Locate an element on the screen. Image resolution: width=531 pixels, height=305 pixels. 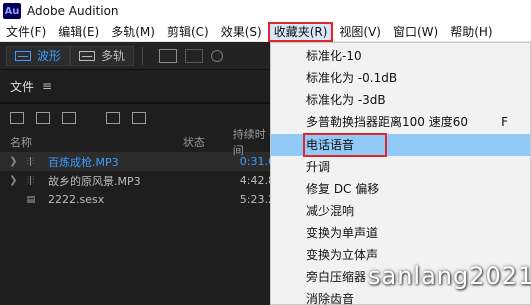
shortcut-key: F is located at coordinates (504, 122).